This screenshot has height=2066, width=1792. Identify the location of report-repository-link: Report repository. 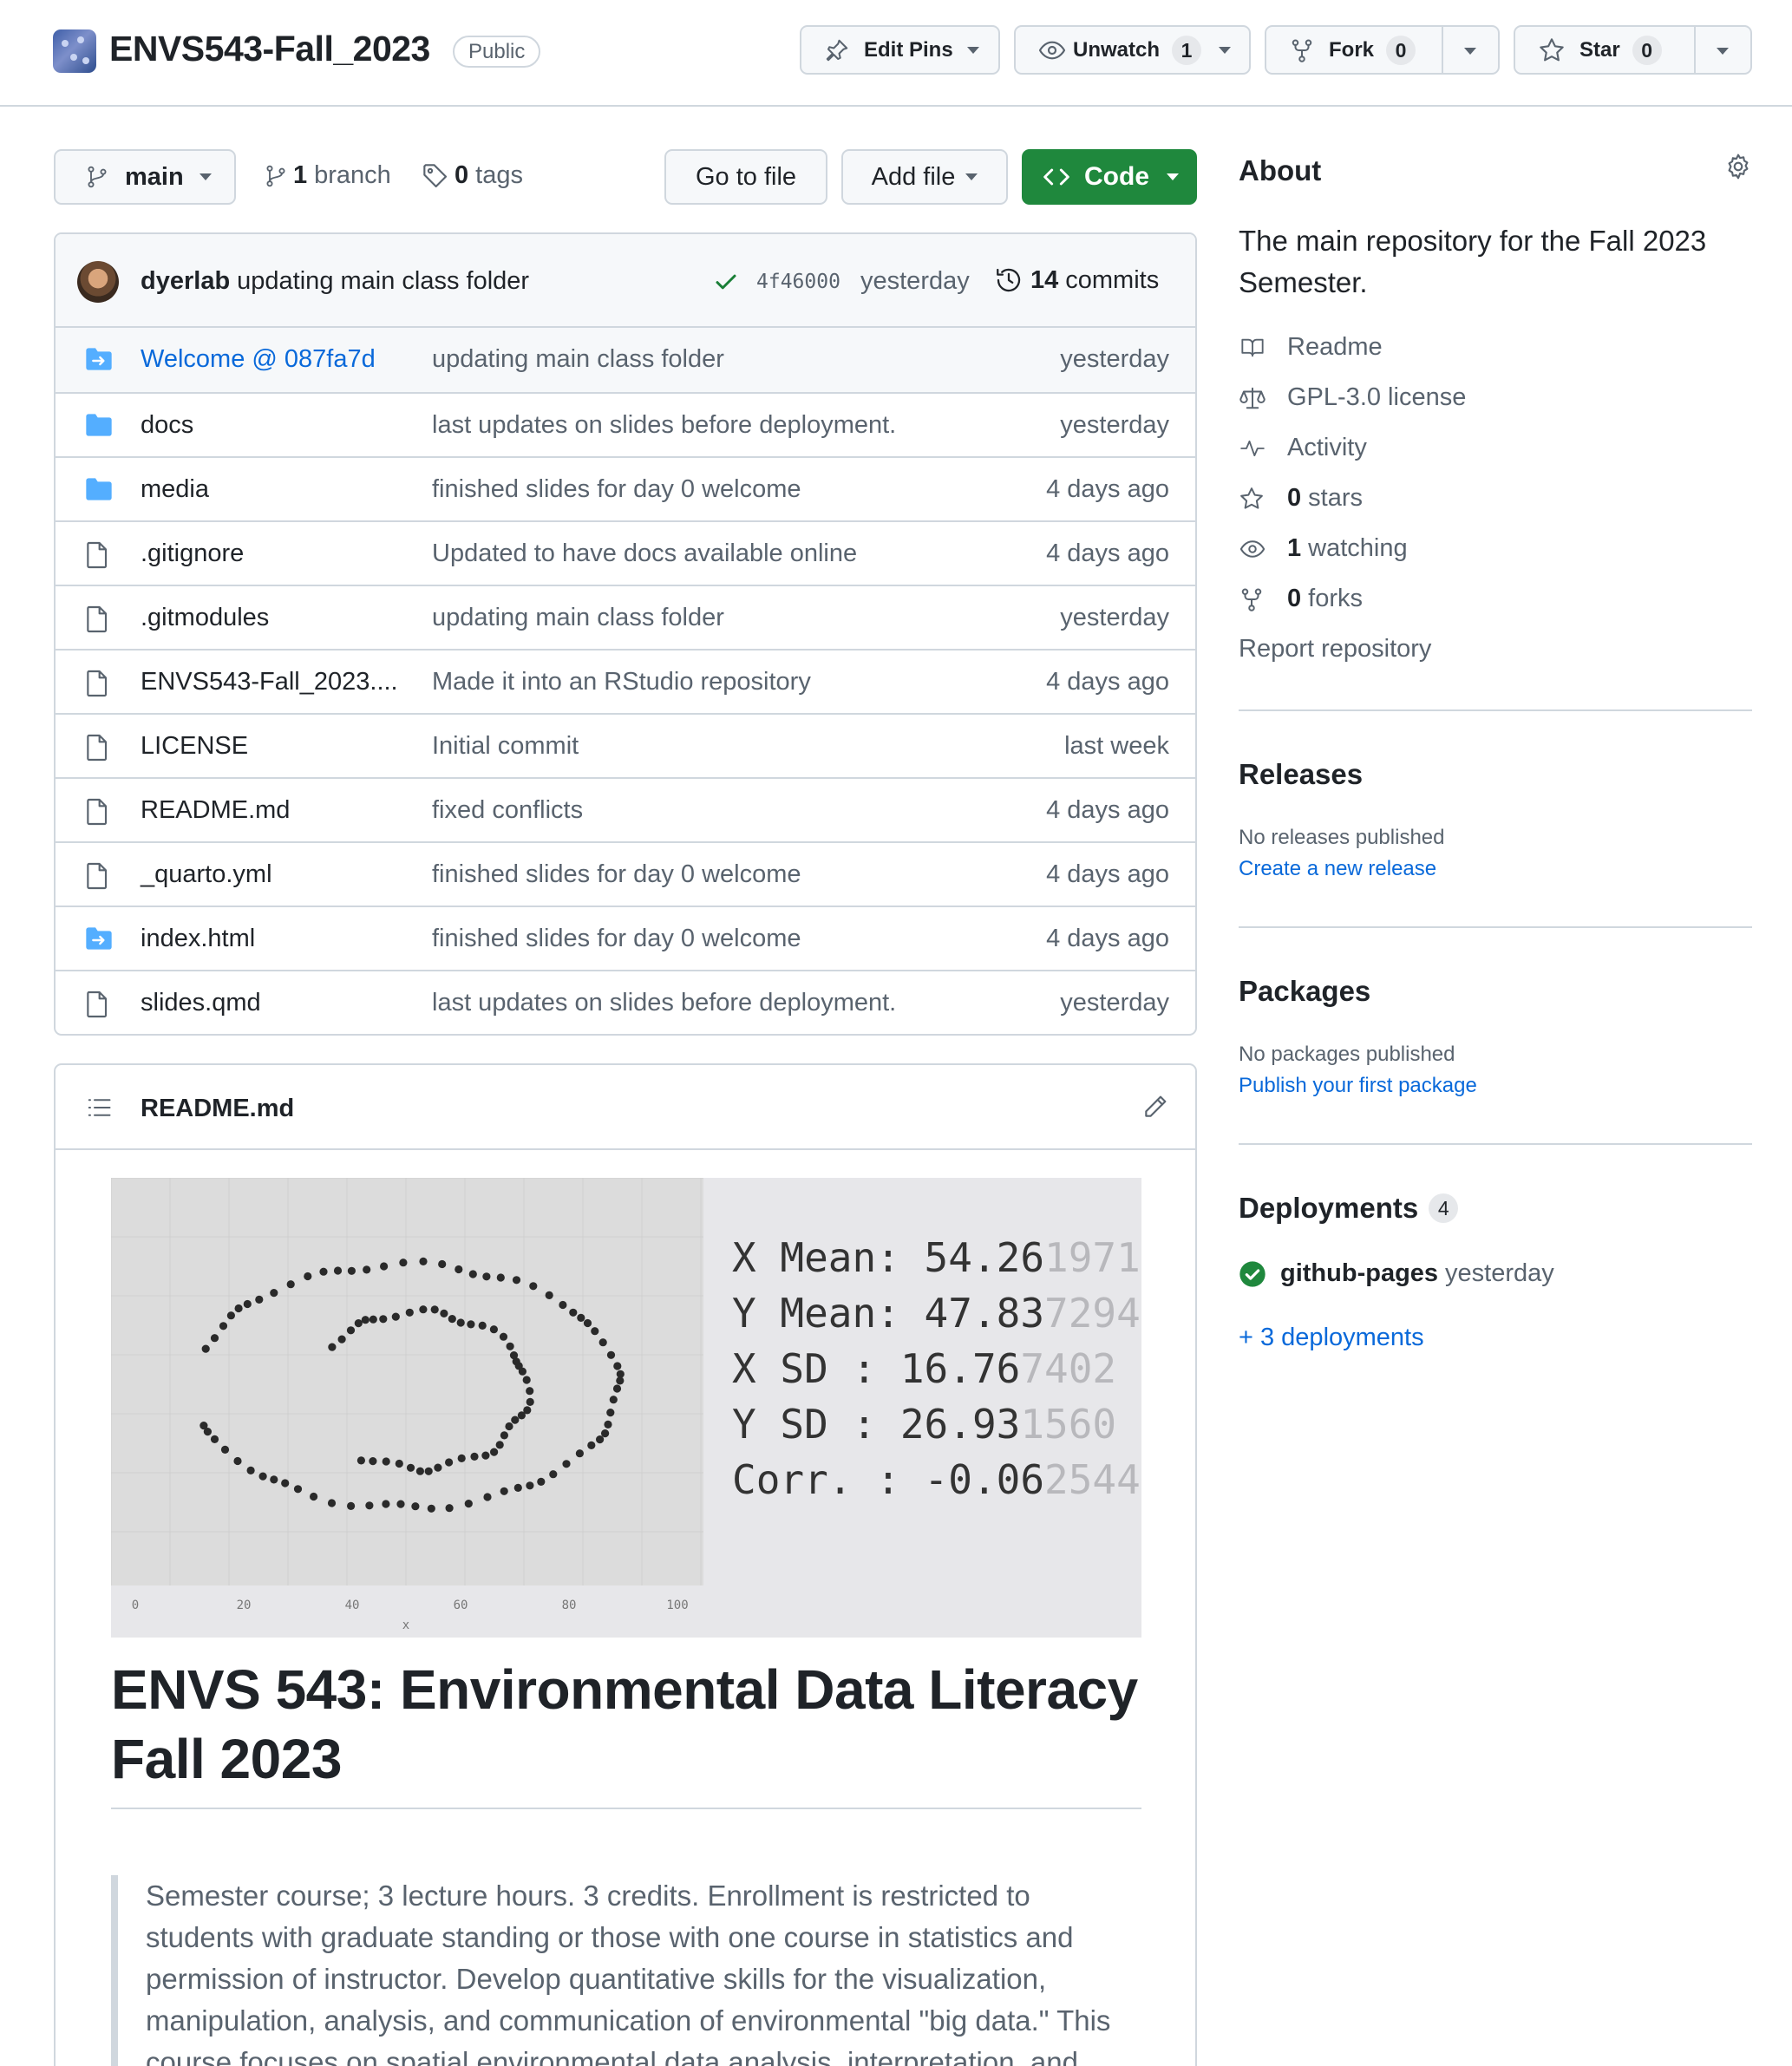
(1335, 649).